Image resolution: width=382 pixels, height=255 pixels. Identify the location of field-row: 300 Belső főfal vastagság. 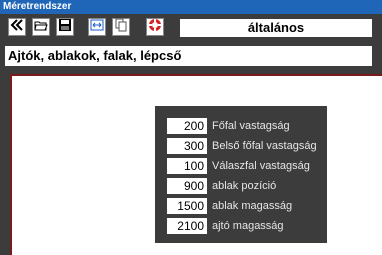
(242, 146).